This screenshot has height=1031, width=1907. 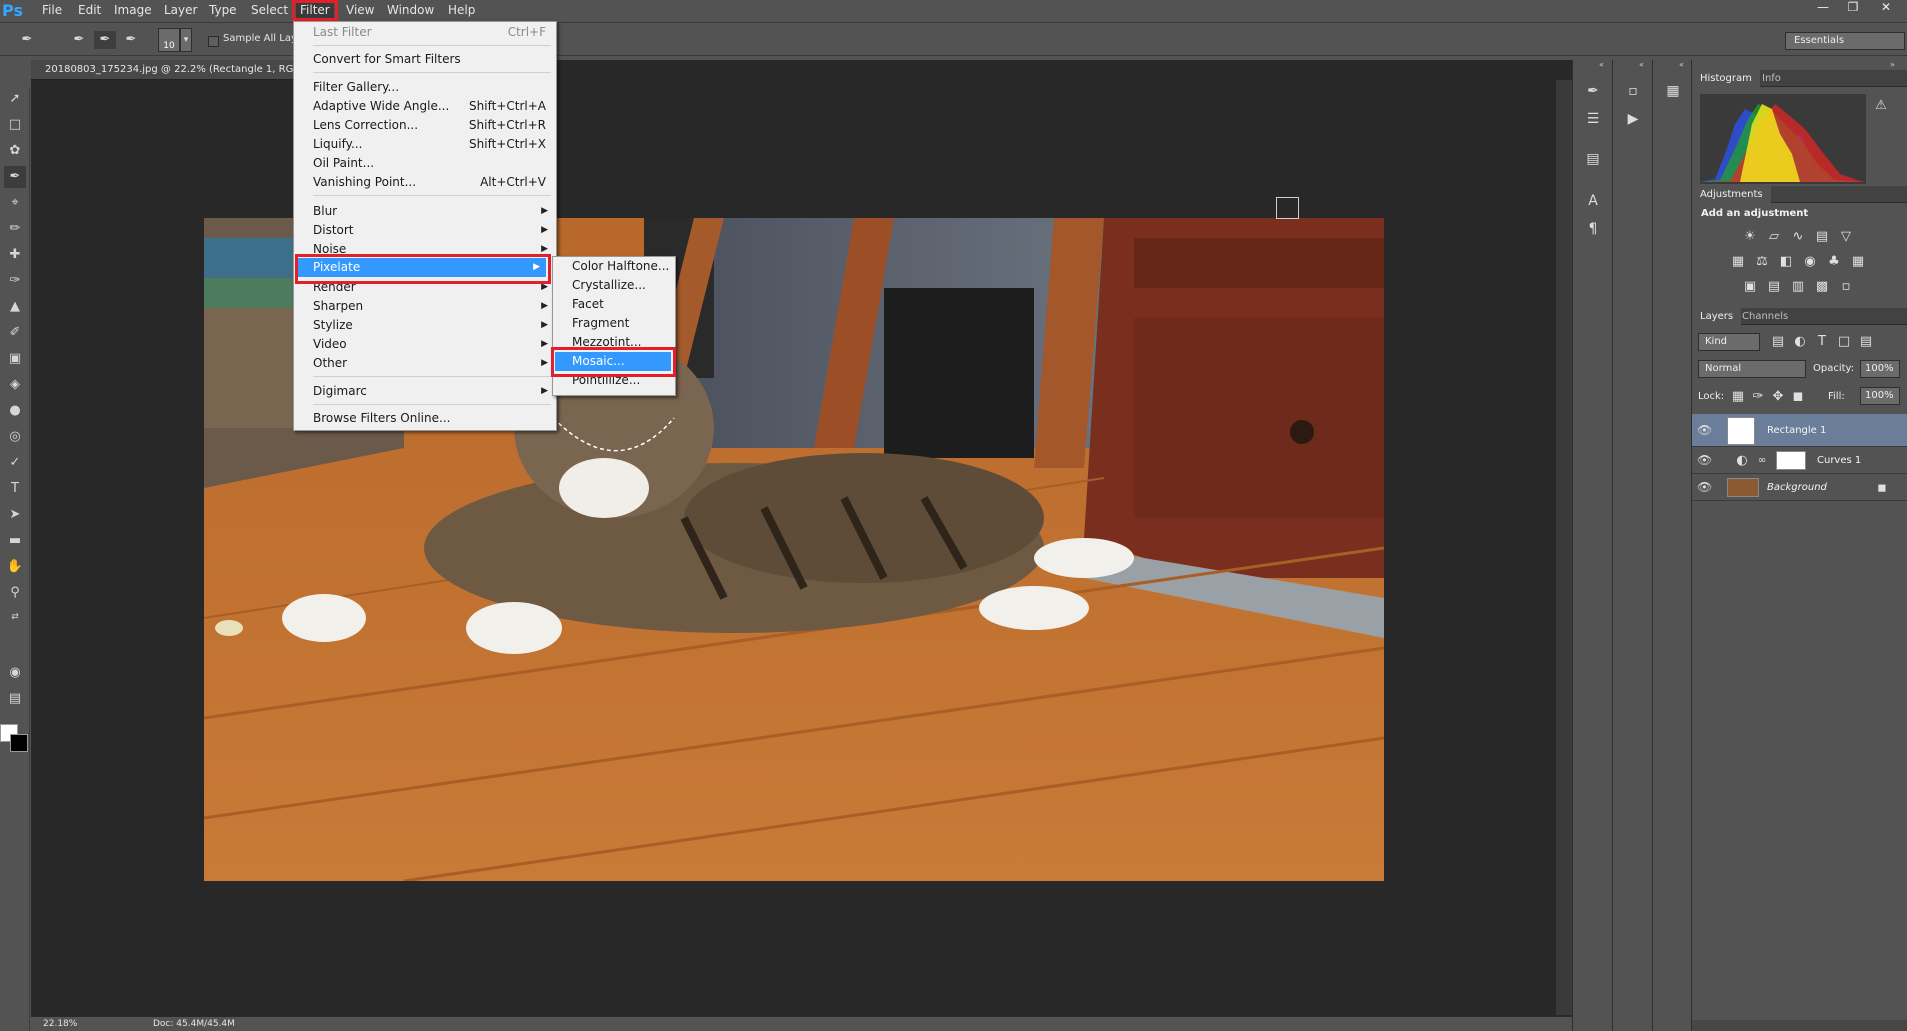 I want to click on tab-info: Info, so click(x=1771, y=78).